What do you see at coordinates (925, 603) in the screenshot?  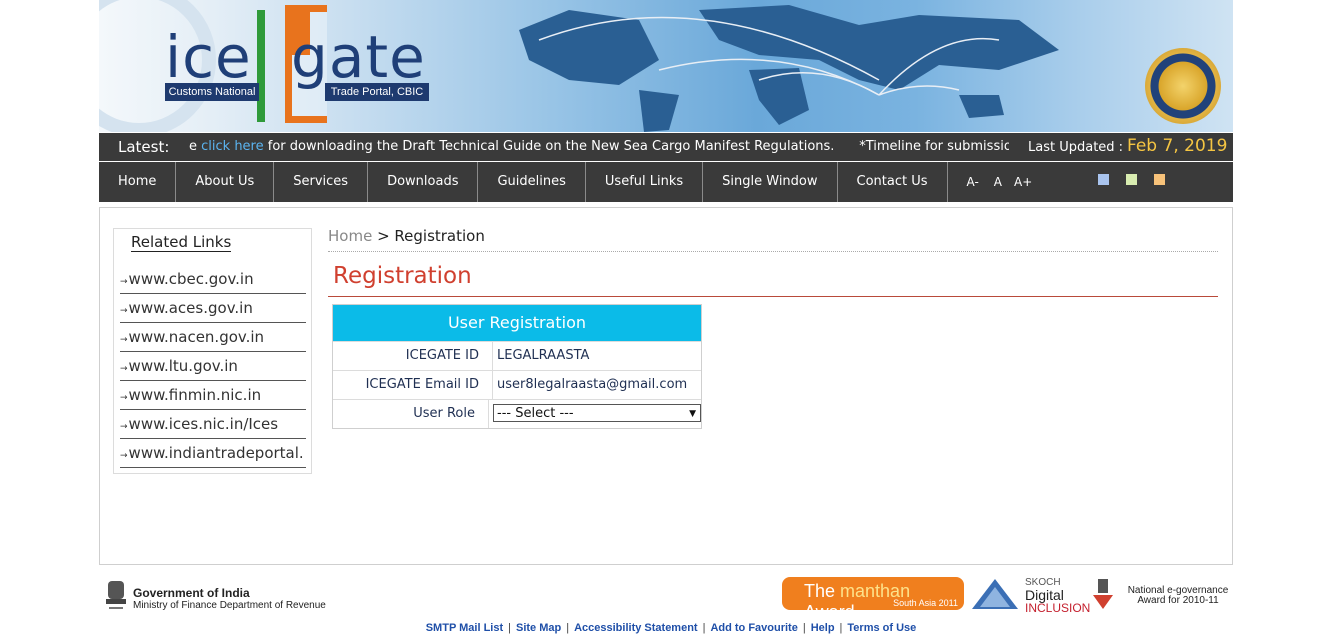 I see `manthan-award-sub: South Asia 2011` at bounding box center [925, 603].